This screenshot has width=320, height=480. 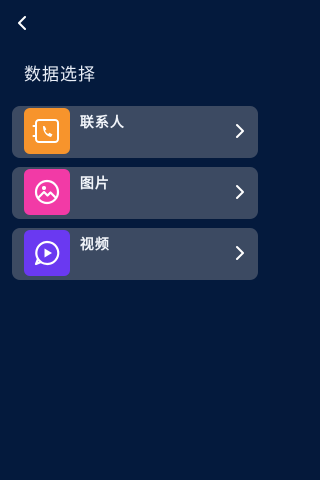 What do you see at coordinates (60, 75) in the screenshot?
I see `page-title: 数据选择` at bounding box center [60, 75].